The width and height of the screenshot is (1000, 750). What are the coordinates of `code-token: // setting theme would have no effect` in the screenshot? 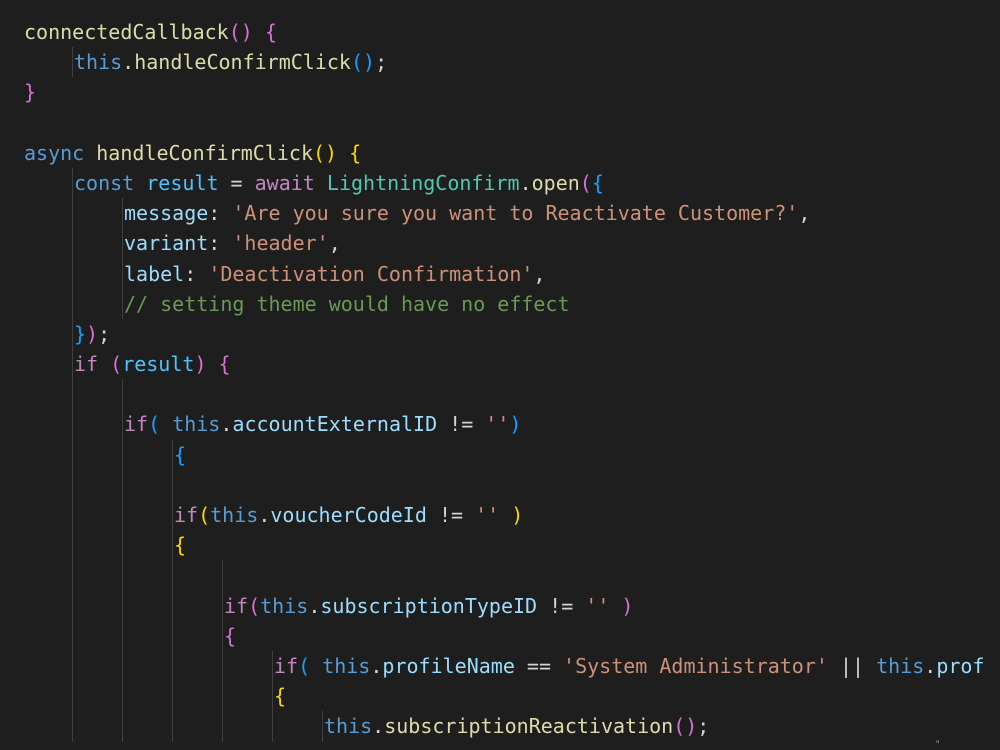 It's located at (347, 303).